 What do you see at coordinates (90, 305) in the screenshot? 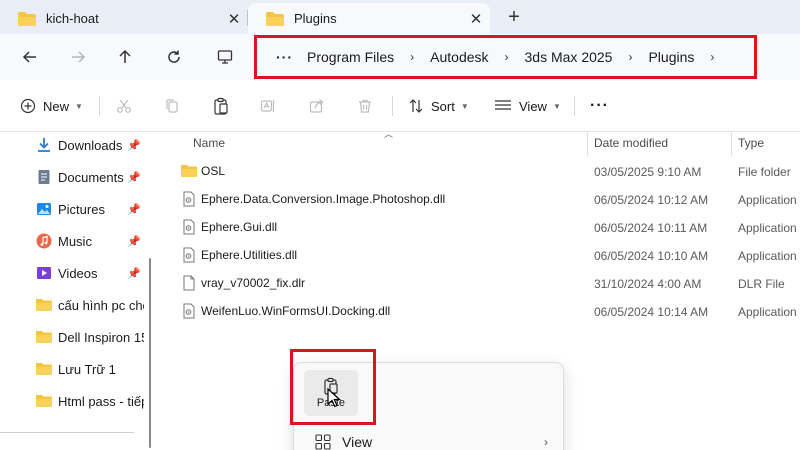
I see `sidebar-item-folder: cấu hình pc chơ` at bounding box center [90, 305].